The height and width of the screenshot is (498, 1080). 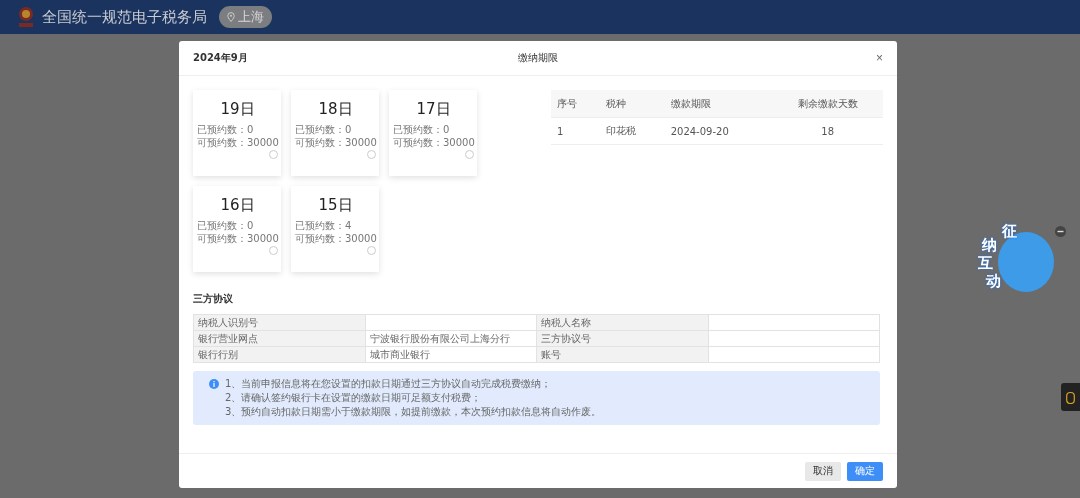 What do you see at coordinates (823, 471) in the screenshot?
I see `cancel-button: 取消` at bounding box center [823, 471].